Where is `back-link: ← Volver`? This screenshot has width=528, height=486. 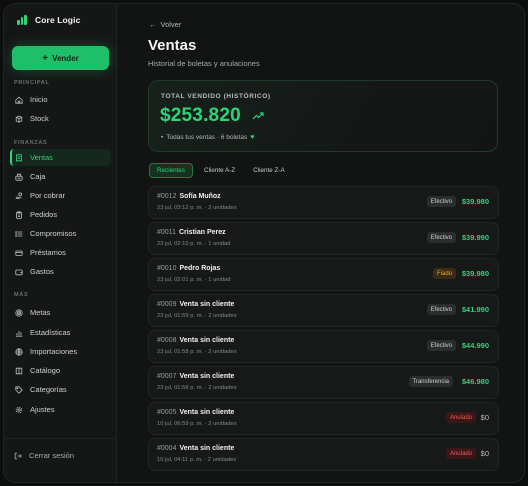 back-link: ← Volver is located at coordinates (165, 24).